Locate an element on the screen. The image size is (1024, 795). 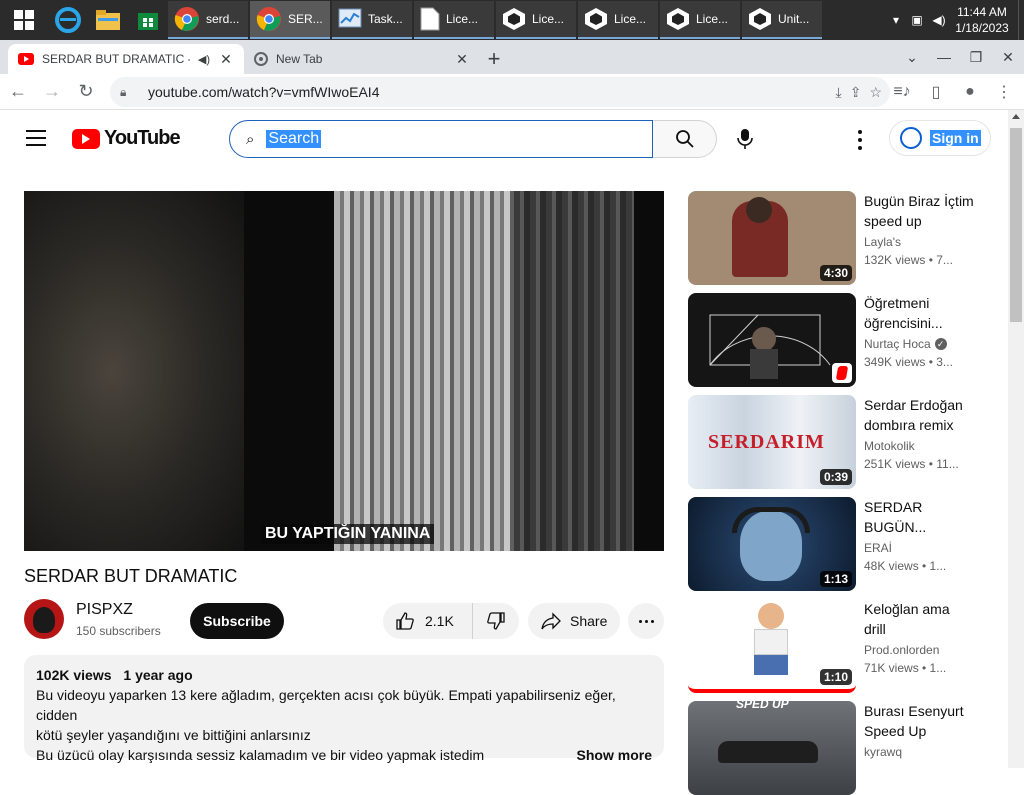
search-icon: ⌕ is located at coordinates (250, 139).